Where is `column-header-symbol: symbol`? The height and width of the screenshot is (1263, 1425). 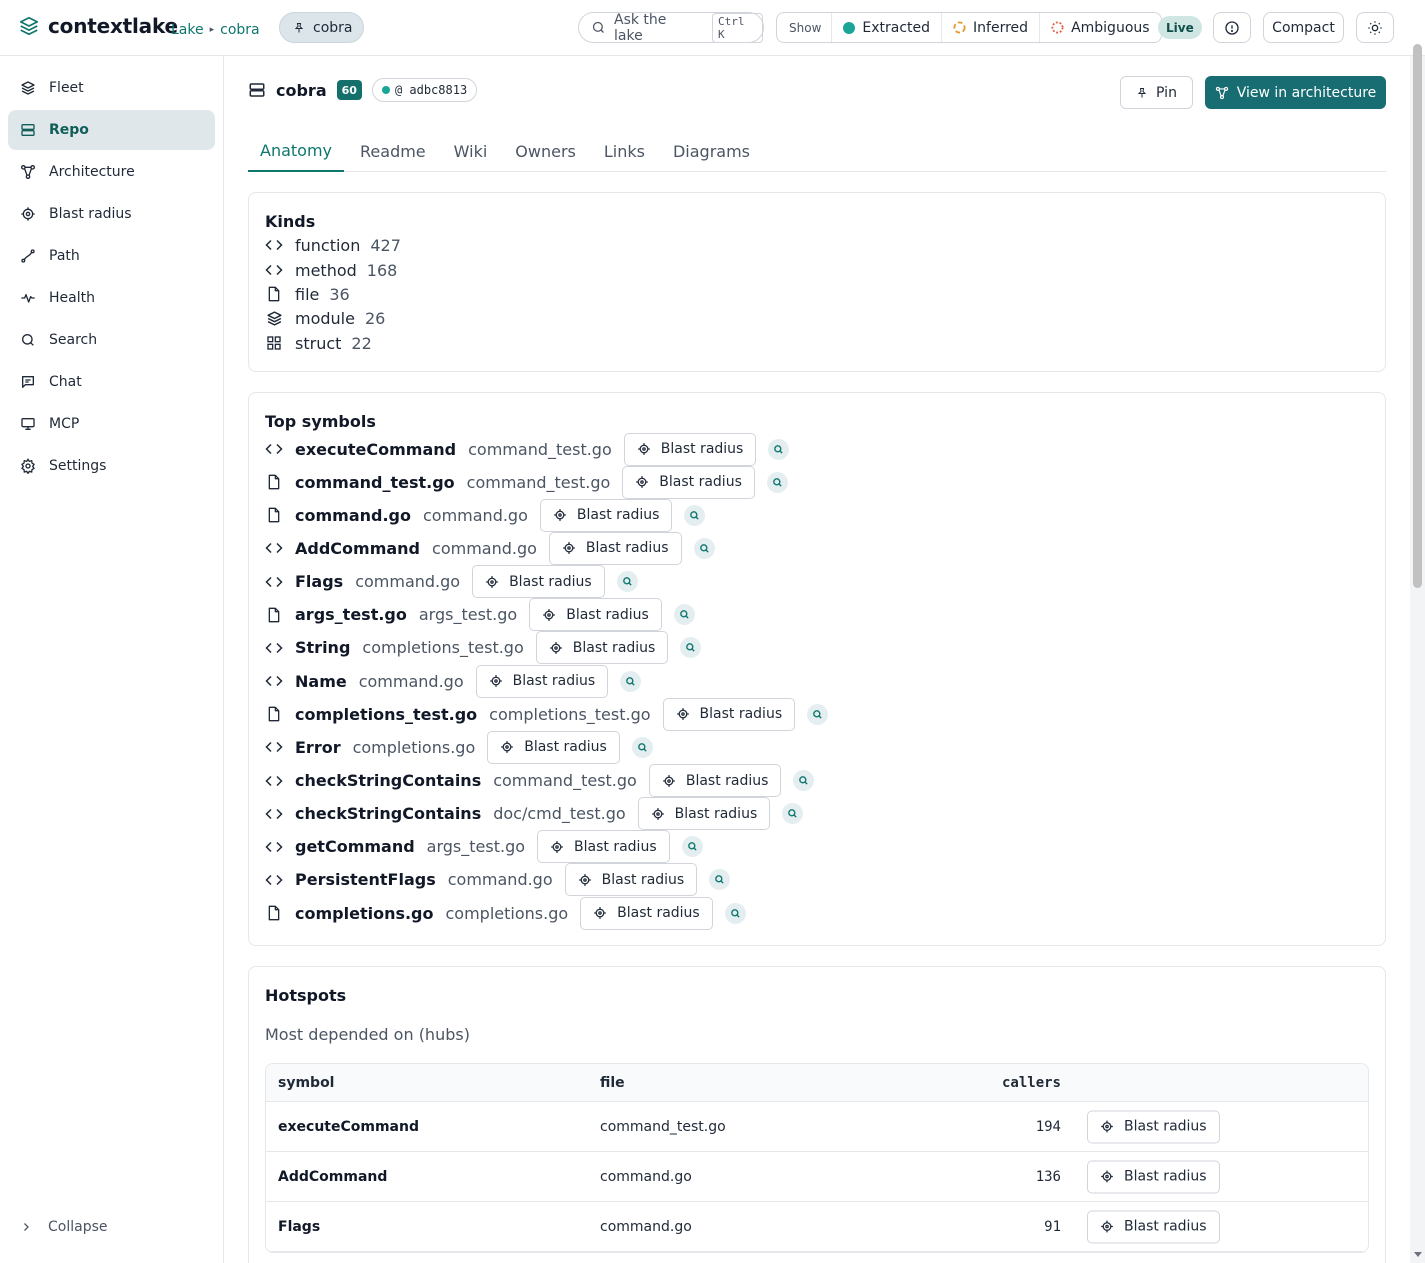
column-header-symbol: symbol is located at coordinates (306, 1083).